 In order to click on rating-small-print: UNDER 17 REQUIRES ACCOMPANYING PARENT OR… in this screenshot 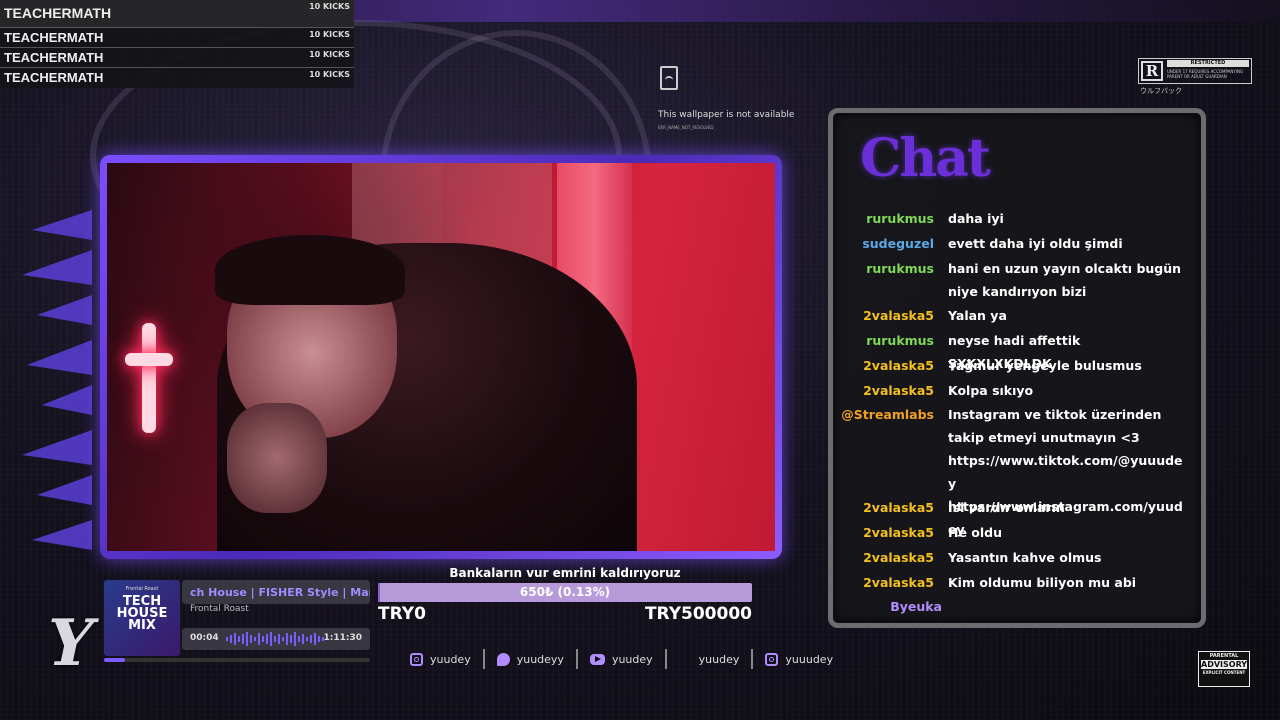, I will do `click(1205, 74)`.